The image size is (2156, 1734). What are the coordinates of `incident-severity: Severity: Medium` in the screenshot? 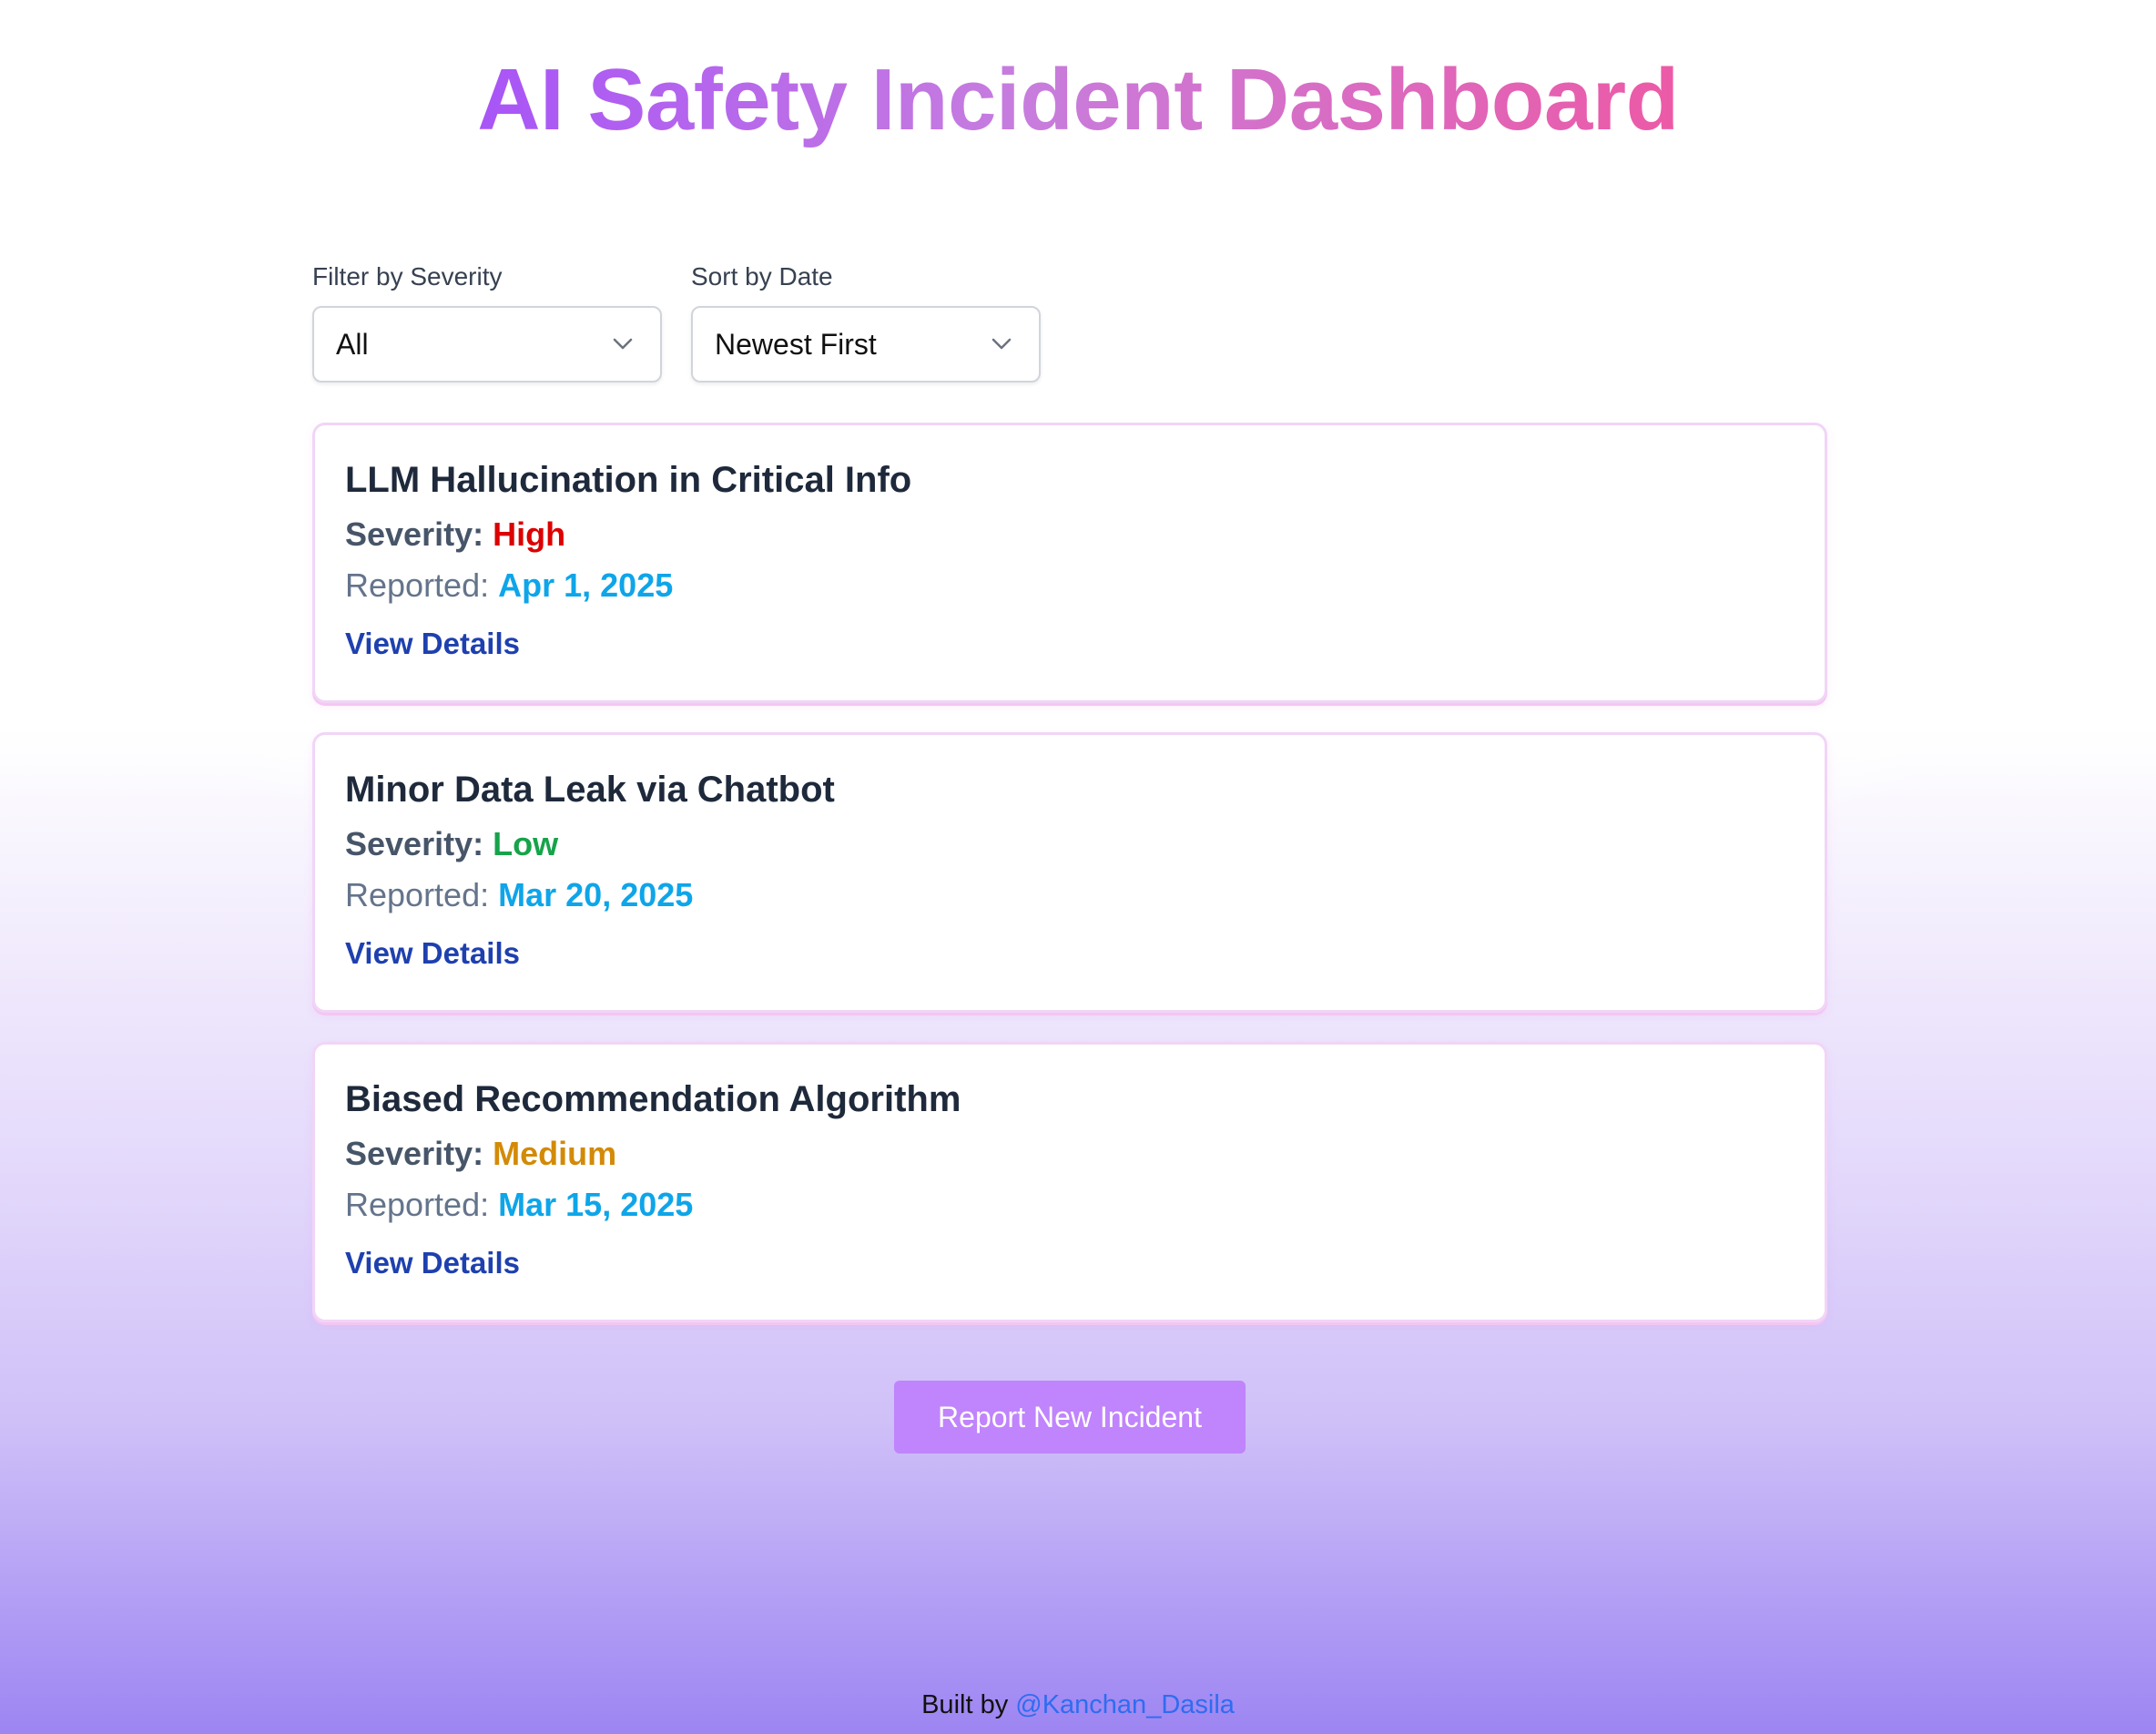 It's located at (1085, 1154).